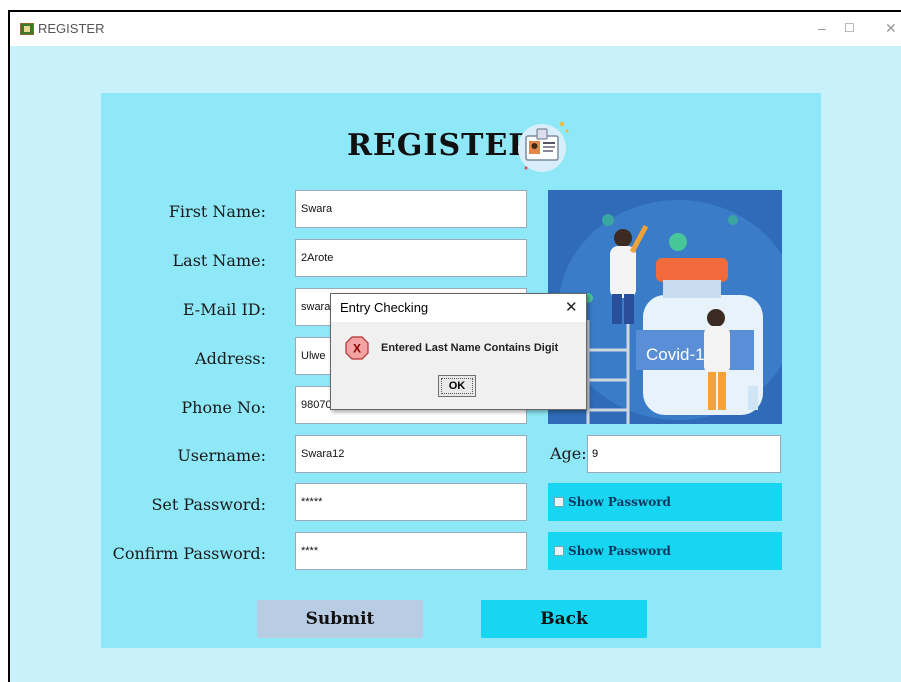  What do you see at coordinates (470, 348) in the screenshot?
I see `dialog-message: Entered Last Name Contains Digit` at bounding box center [470, 348].